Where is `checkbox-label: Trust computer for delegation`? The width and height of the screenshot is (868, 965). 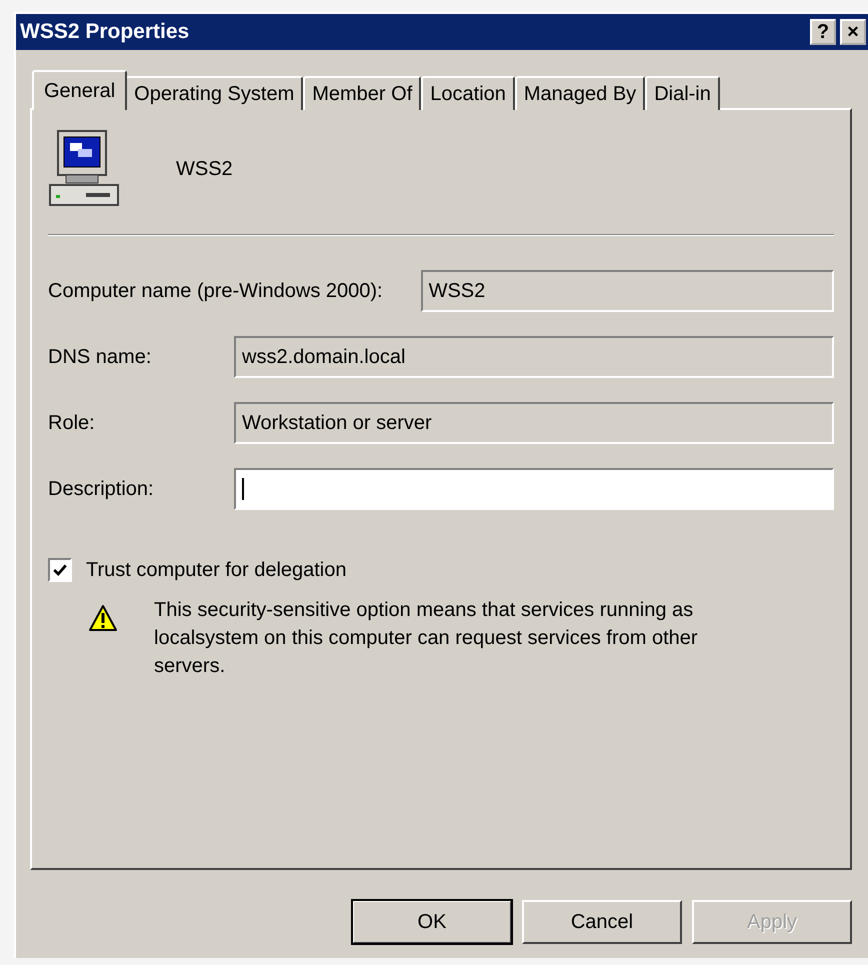
checkbox-label: Trust computer for delegation is located at coordinates (216, 570).